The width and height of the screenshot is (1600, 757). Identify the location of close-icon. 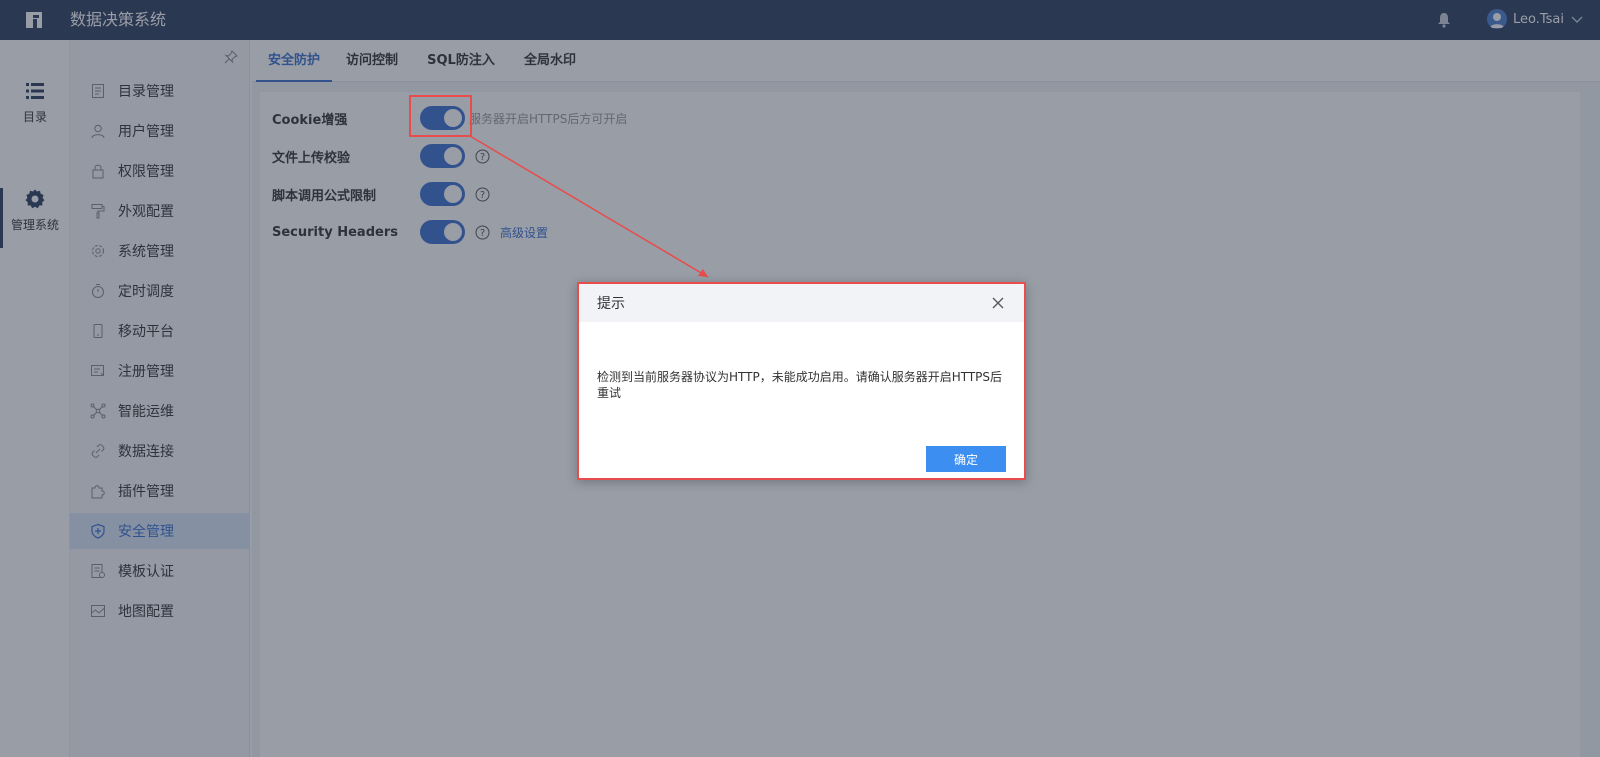
(998, 303).